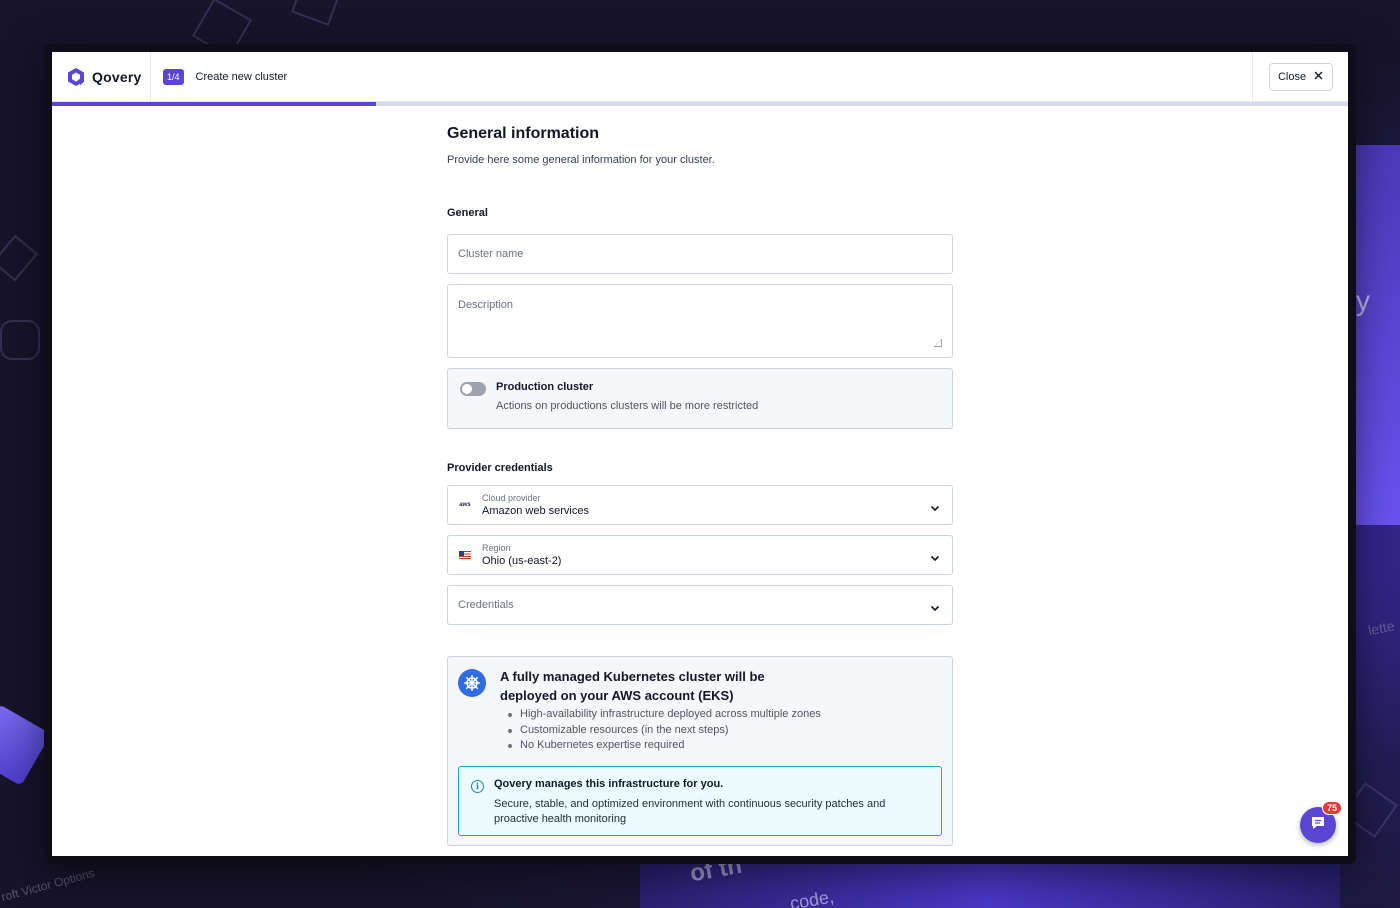 This screenshot has height=908, width=1400. I want to click on brand: Qovery, so click(101, 76).